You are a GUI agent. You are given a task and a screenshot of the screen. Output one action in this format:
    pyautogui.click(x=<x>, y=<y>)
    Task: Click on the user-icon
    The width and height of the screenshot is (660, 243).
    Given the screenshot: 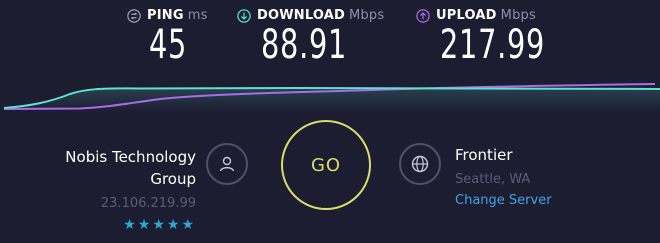 What is the action you would take?
    pyautogui.click(x=227, y=164)
    